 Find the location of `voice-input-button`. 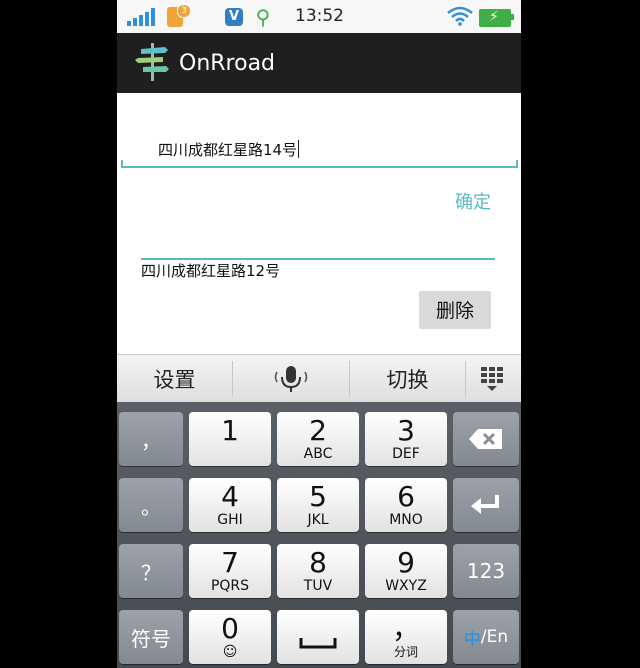

voice-input-button is located at coordinates (291, 379).